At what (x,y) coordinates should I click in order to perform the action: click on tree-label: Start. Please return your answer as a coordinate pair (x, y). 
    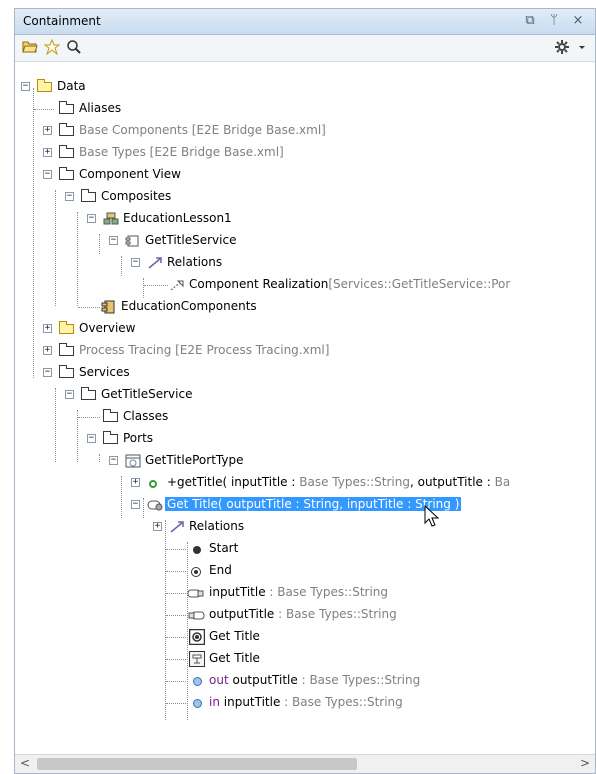
    Looking at the image, I should click on (224, 548).